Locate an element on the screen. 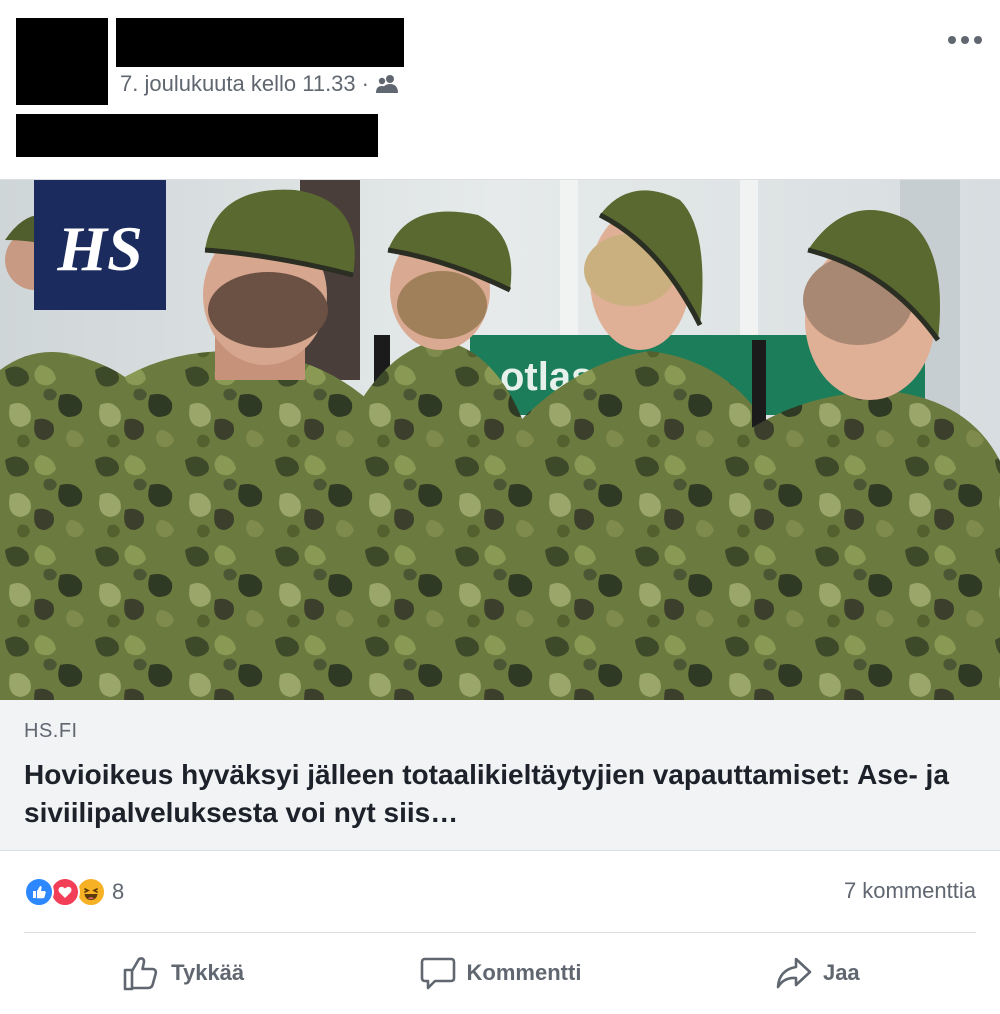  like-button: Tykkää is located at coordinates (182, 973).